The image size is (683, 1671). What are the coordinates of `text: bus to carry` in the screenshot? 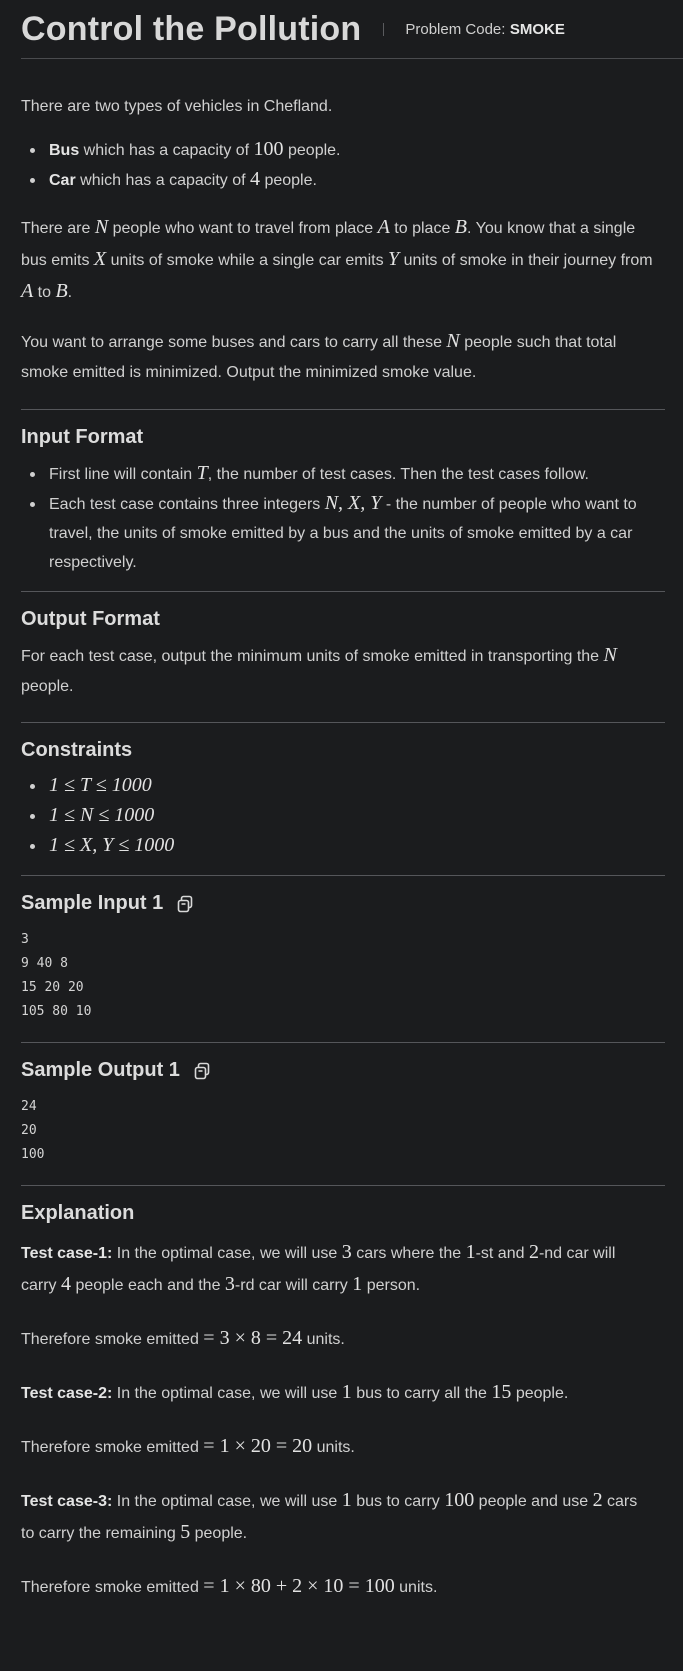 It's located at (398, 1501).